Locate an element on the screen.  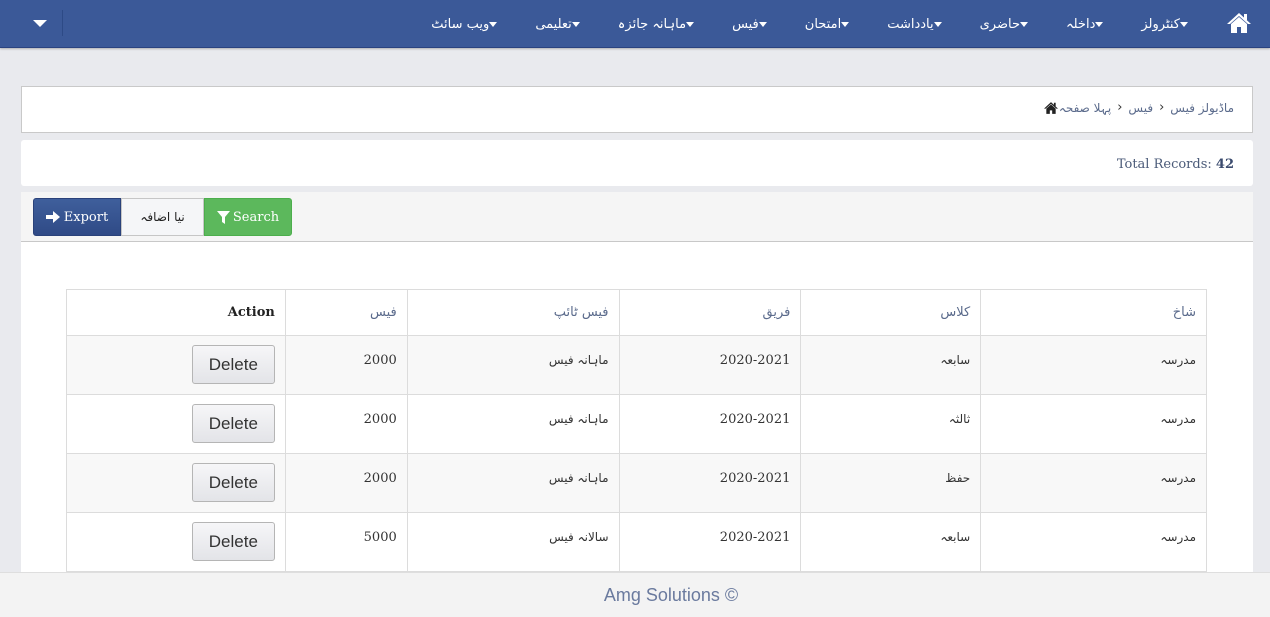
nav-item-website: ویب سائٹ is located at coordinates (466, 24).